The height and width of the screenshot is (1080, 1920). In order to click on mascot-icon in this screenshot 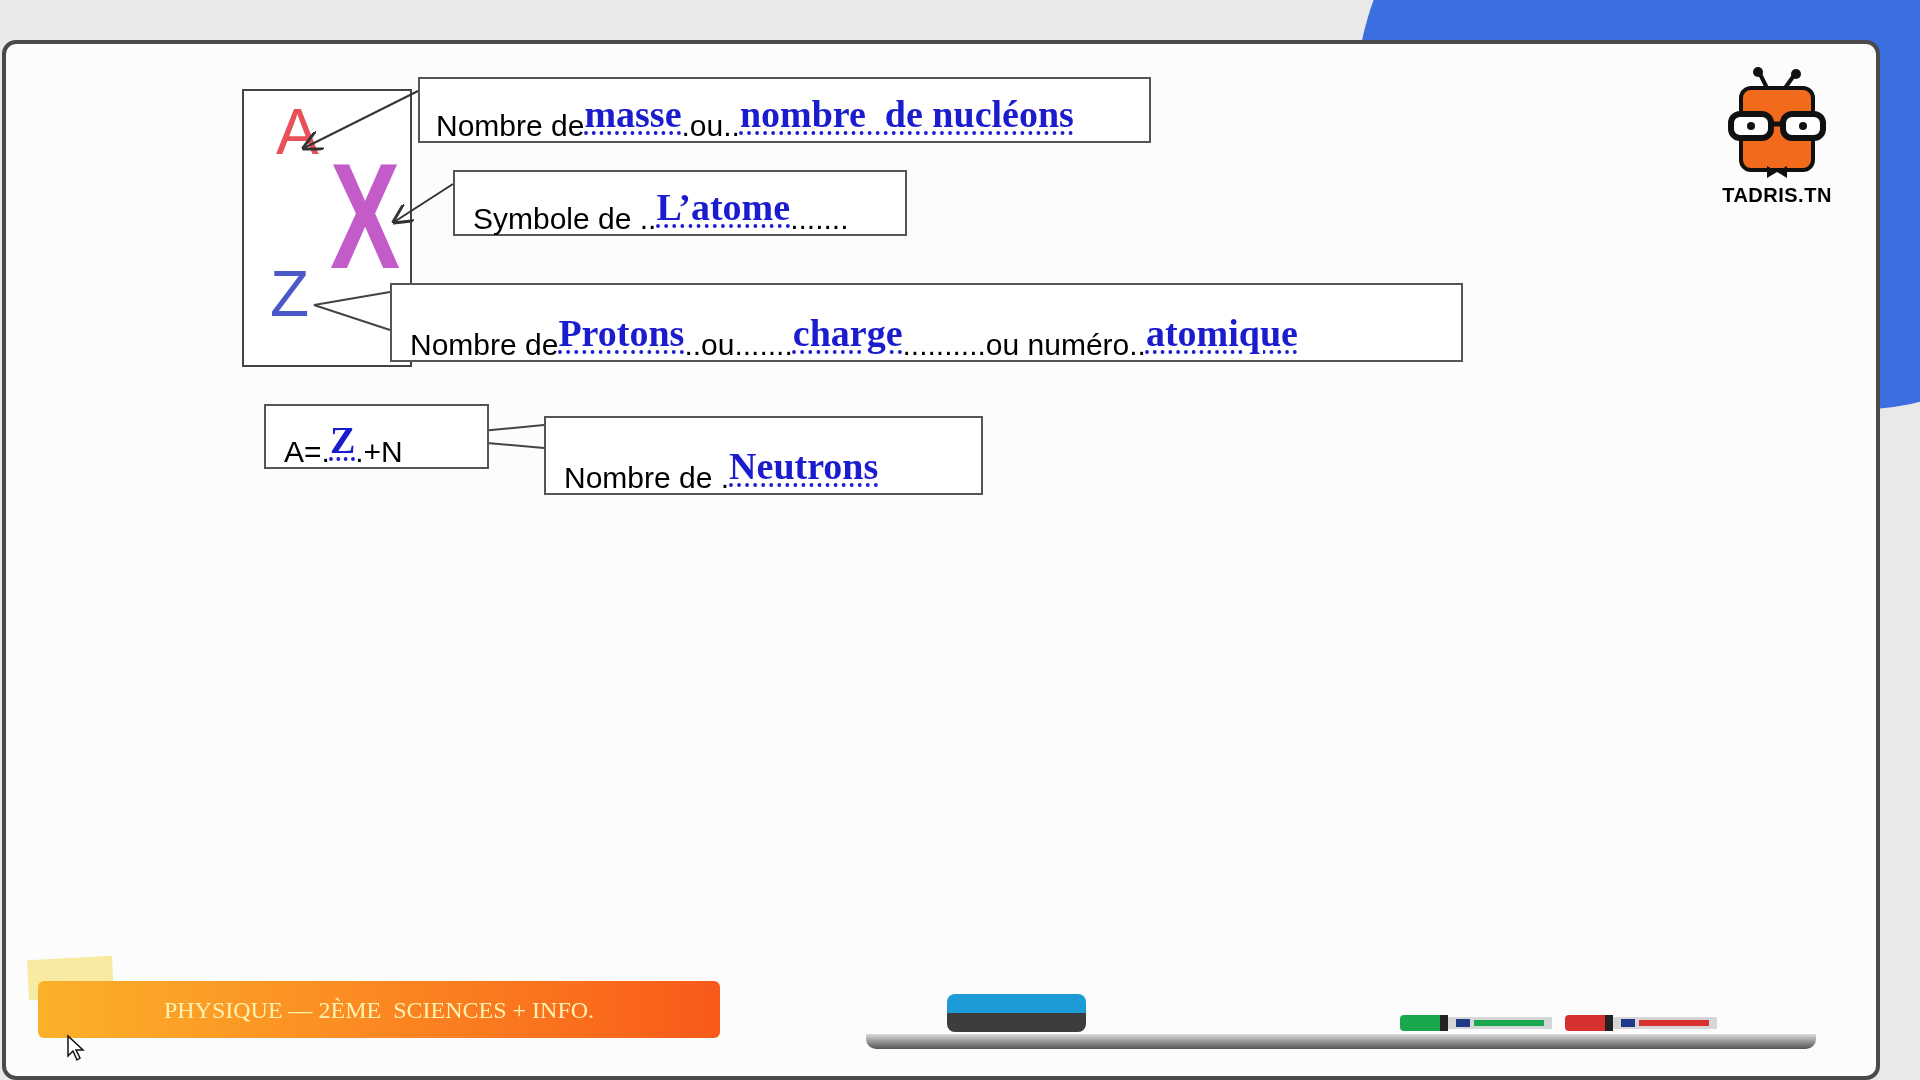, I will do `click(1777, 123)`.